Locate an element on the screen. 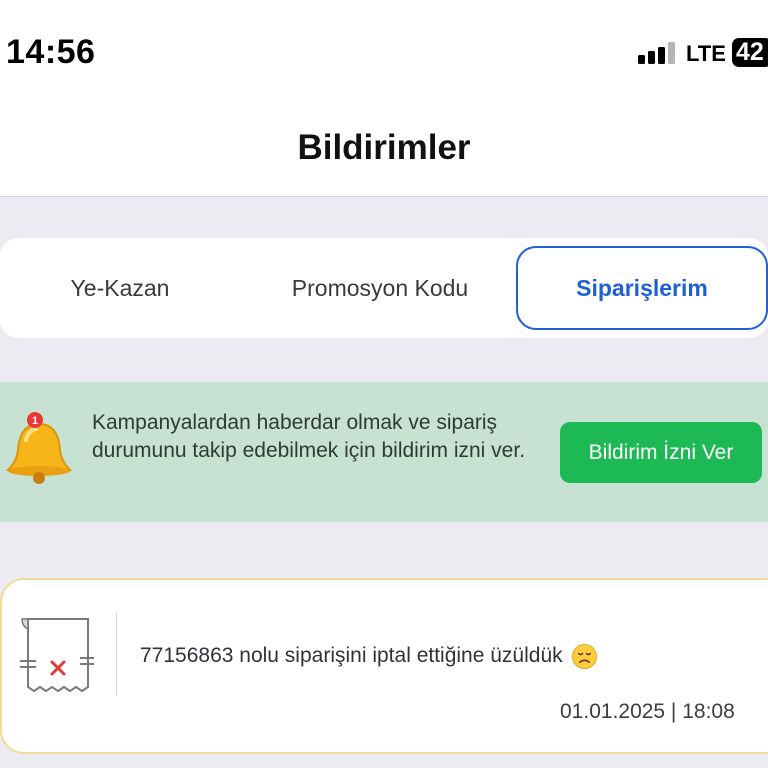 This screenshot has height=768, width=768. cellular-signal-icon is located at coordinates (658, 53).